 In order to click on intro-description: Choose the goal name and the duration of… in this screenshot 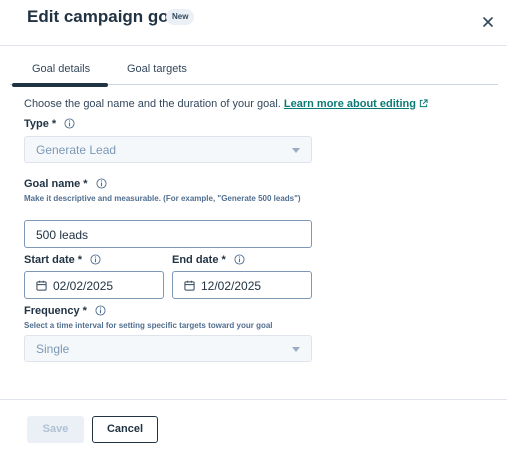, I will do `click(152, 104)`.